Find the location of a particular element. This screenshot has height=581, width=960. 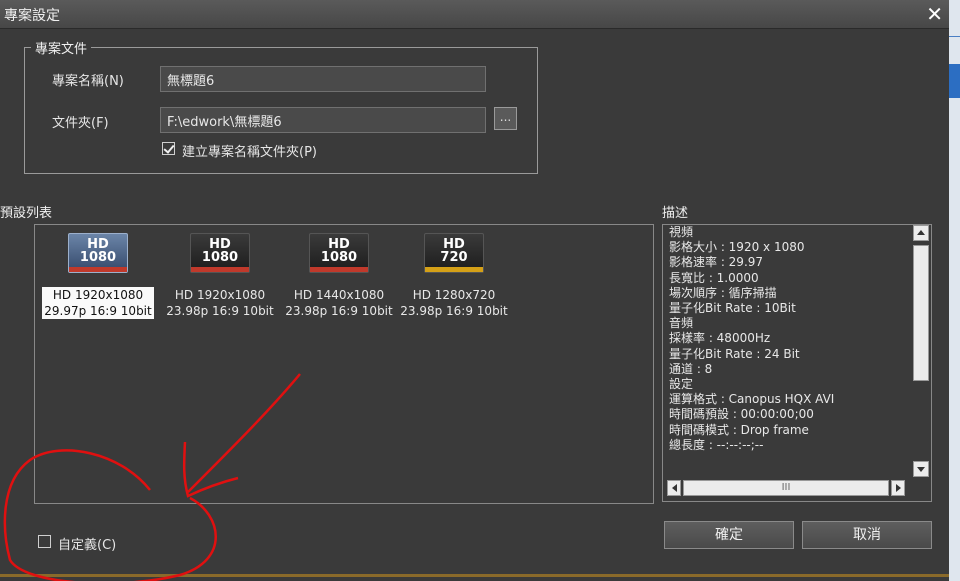

folder-label: 文件夾(F) is located at coordinates (80, 123).